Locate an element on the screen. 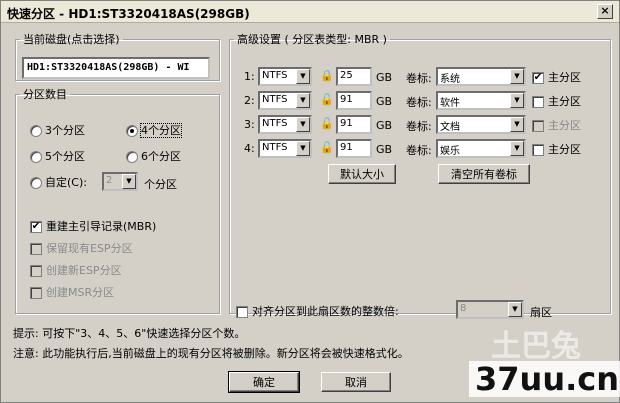 The width and height of the screenshot is (620, 403). fs-select-3: NTFS ▼ is located at coordinates (285, 124).